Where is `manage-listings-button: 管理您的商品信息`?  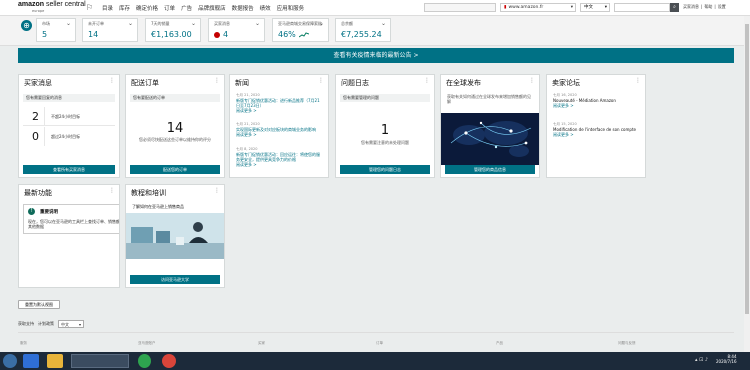
manage-listings-button: 管理您的商品信息 is located at coordinates (490, 169).